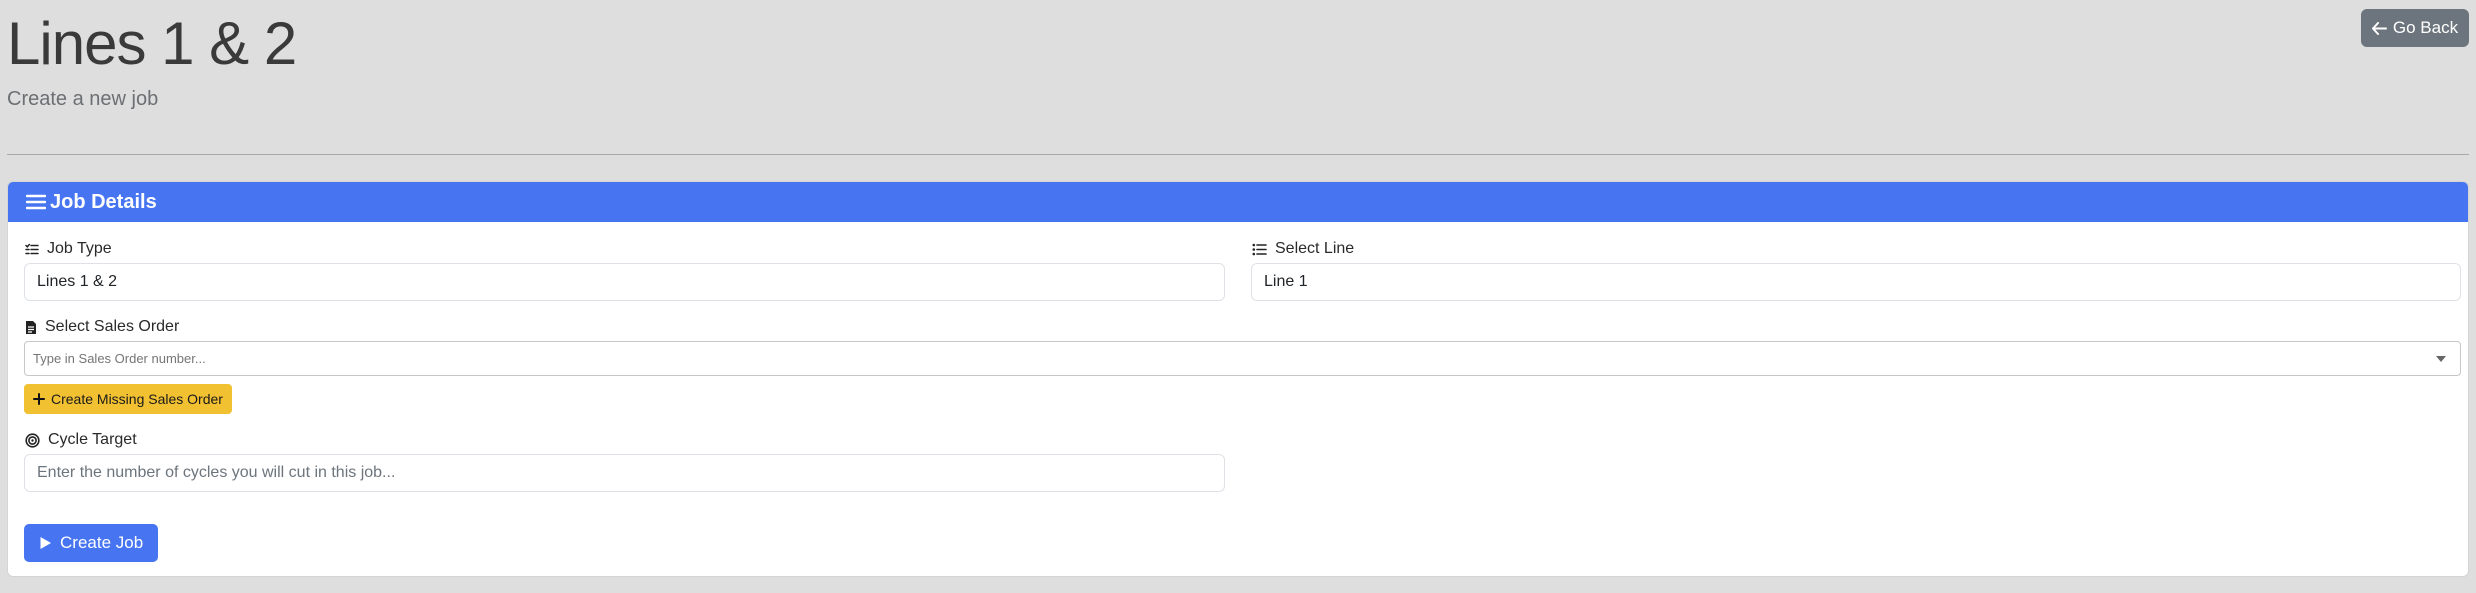  I want to click on job-type-value: Lines 1 & 2, so click(77, 281).